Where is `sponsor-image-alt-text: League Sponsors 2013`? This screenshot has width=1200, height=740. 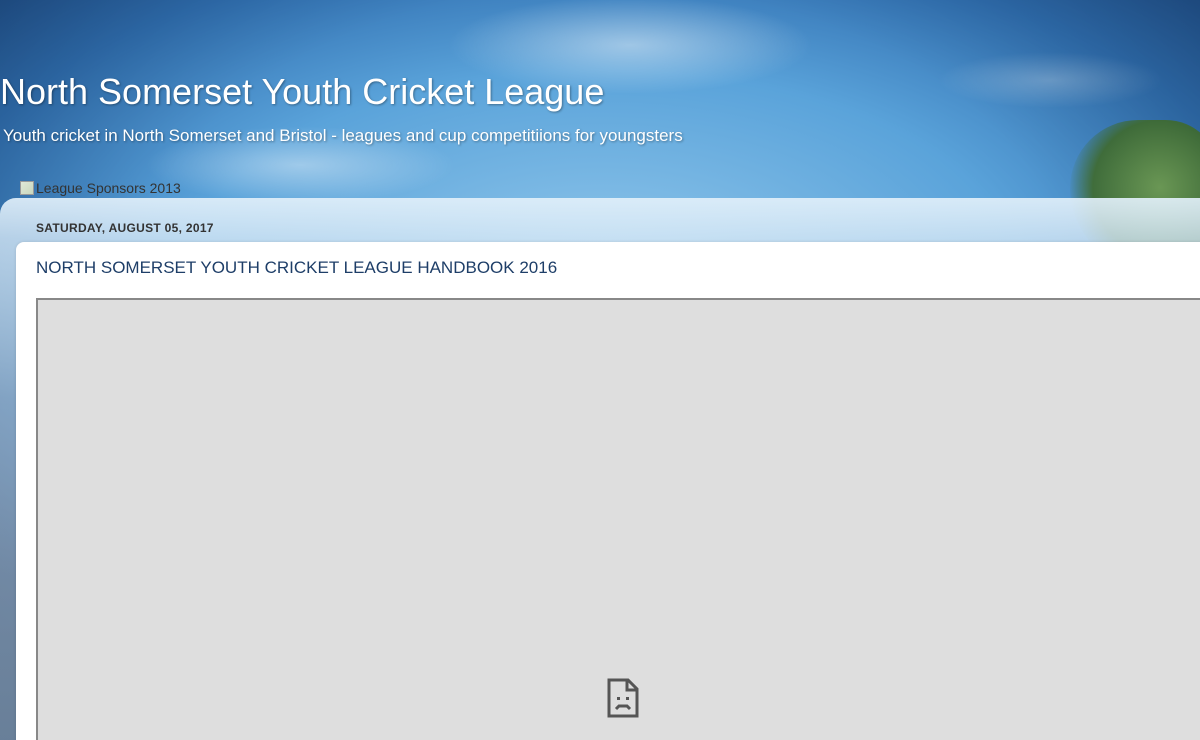
sponsor-image-alt-text: League Sponsors 2013 is located at coordinates (108, 188).